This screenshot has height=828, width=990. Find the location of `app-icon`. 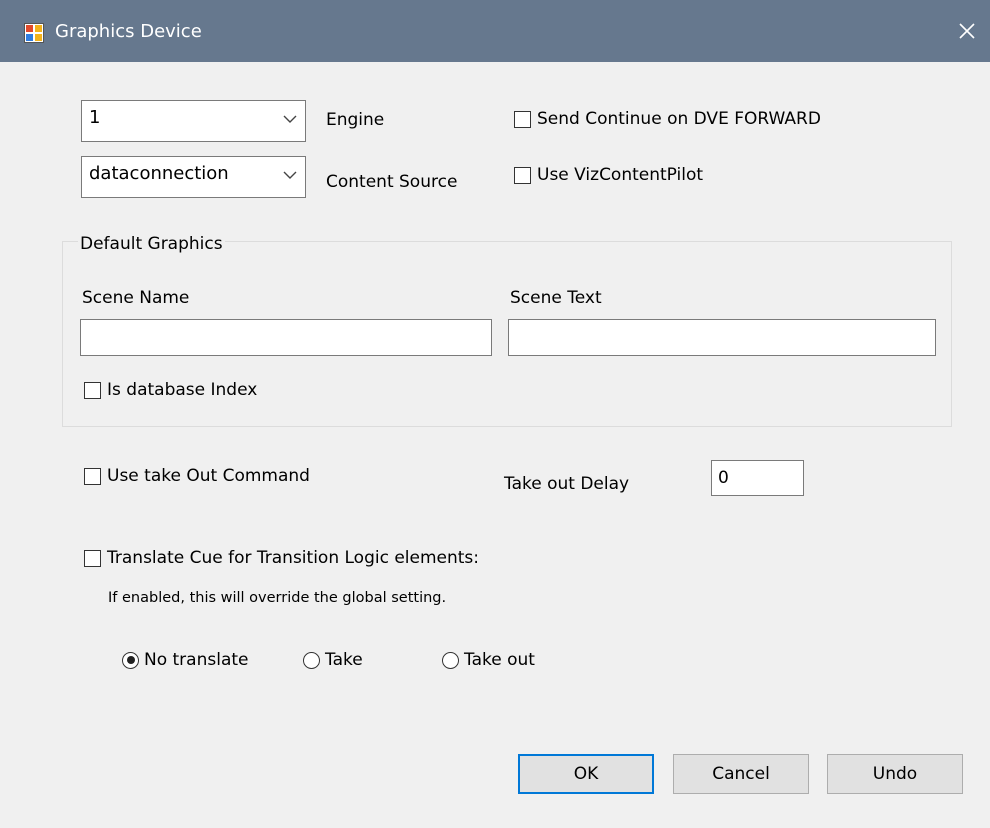

app-icon is located at coordinates (34, 33).